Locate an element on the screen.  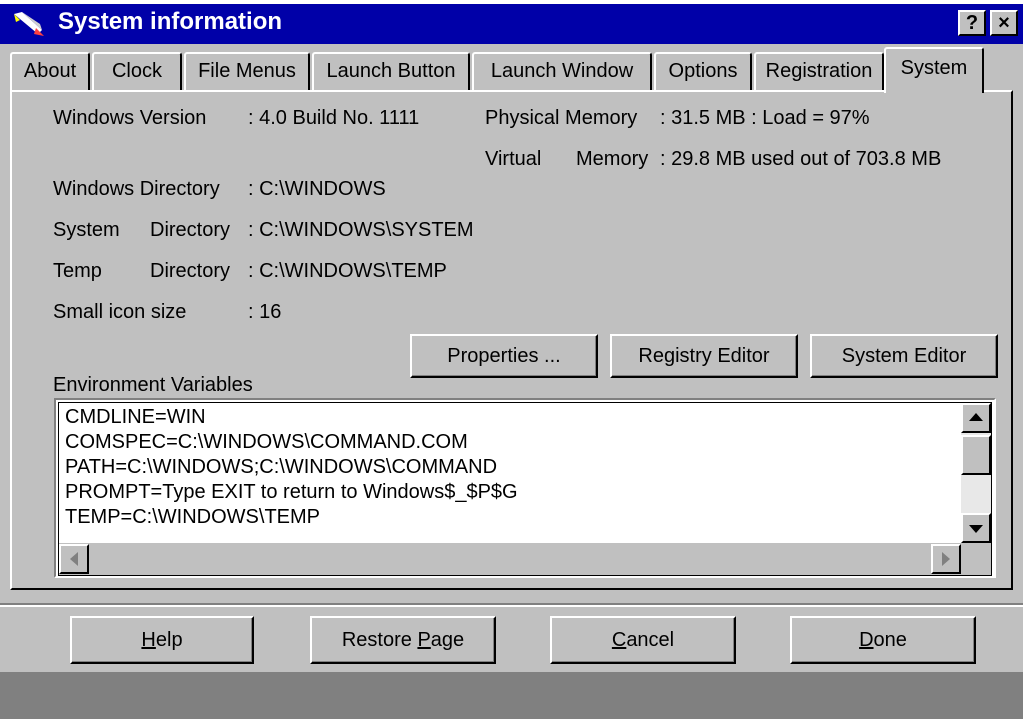
restore-access-key: P is located at coordinates (424, 640).